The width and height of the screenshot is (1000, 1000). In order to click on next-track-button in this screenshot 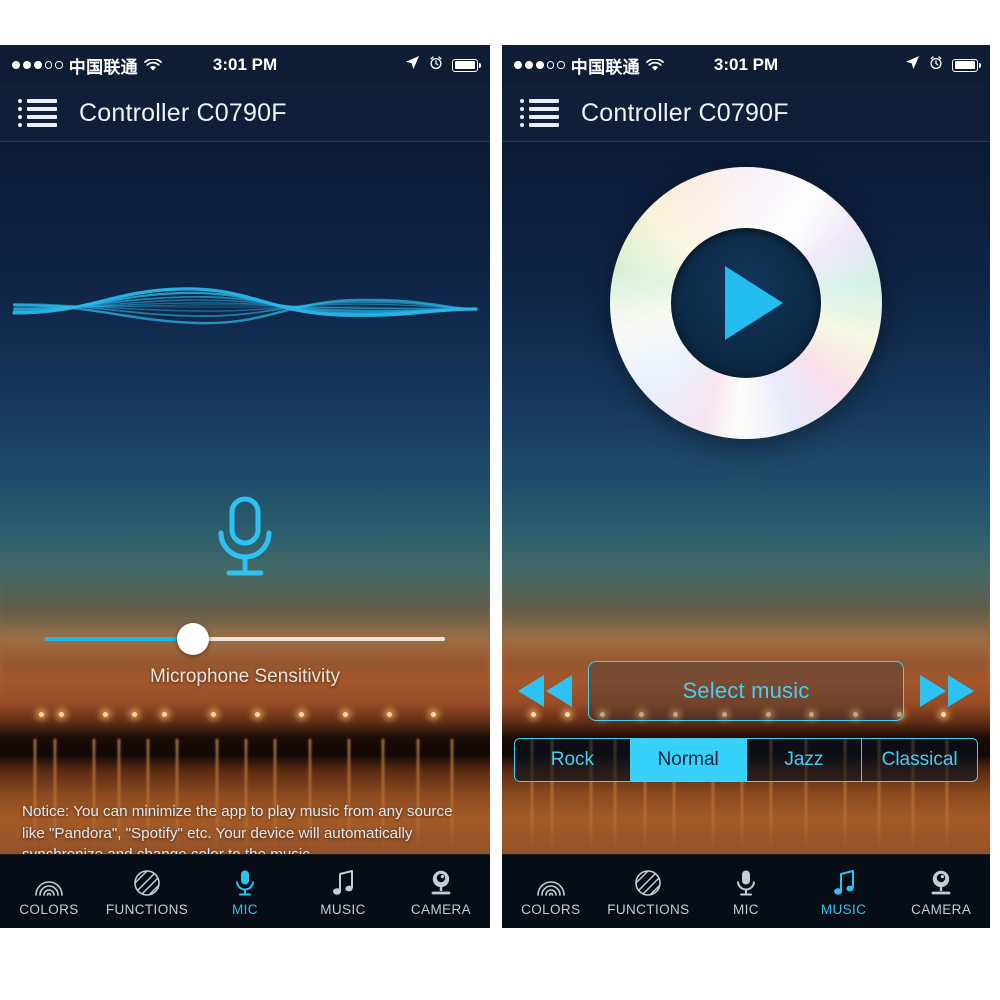, I will do `click(947, 691)`.